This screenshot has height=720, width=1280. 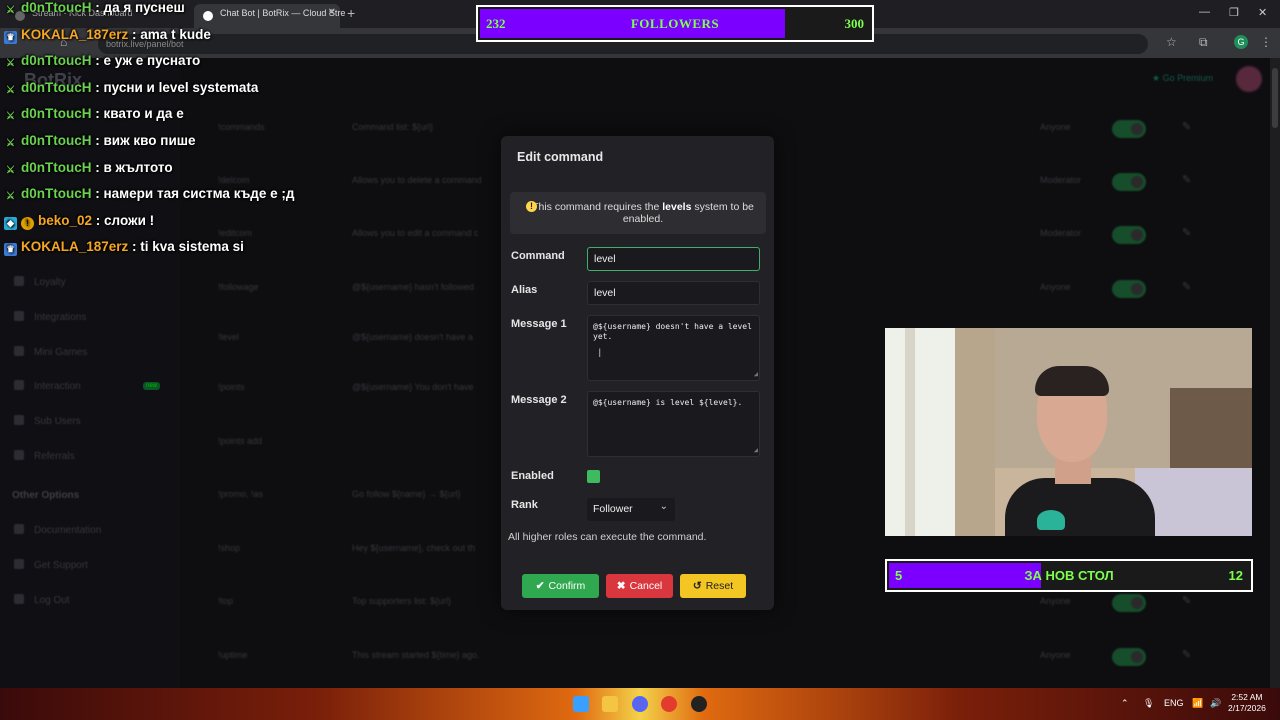 I want to click on cam-window-frame, so click(x=910, y=432).